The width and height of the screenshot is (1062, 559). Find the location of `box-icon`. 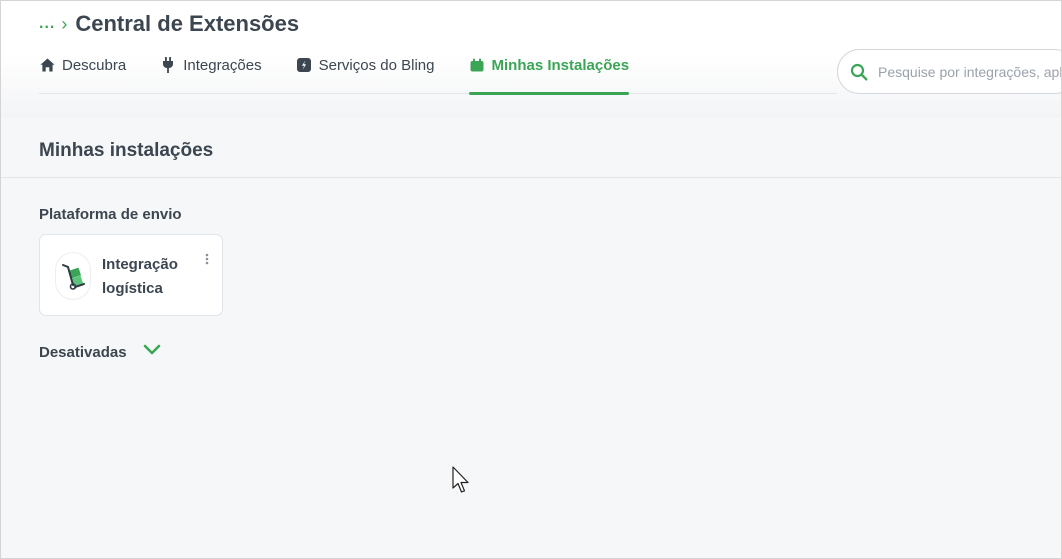

box-icon is located at coordinates (477, 65).